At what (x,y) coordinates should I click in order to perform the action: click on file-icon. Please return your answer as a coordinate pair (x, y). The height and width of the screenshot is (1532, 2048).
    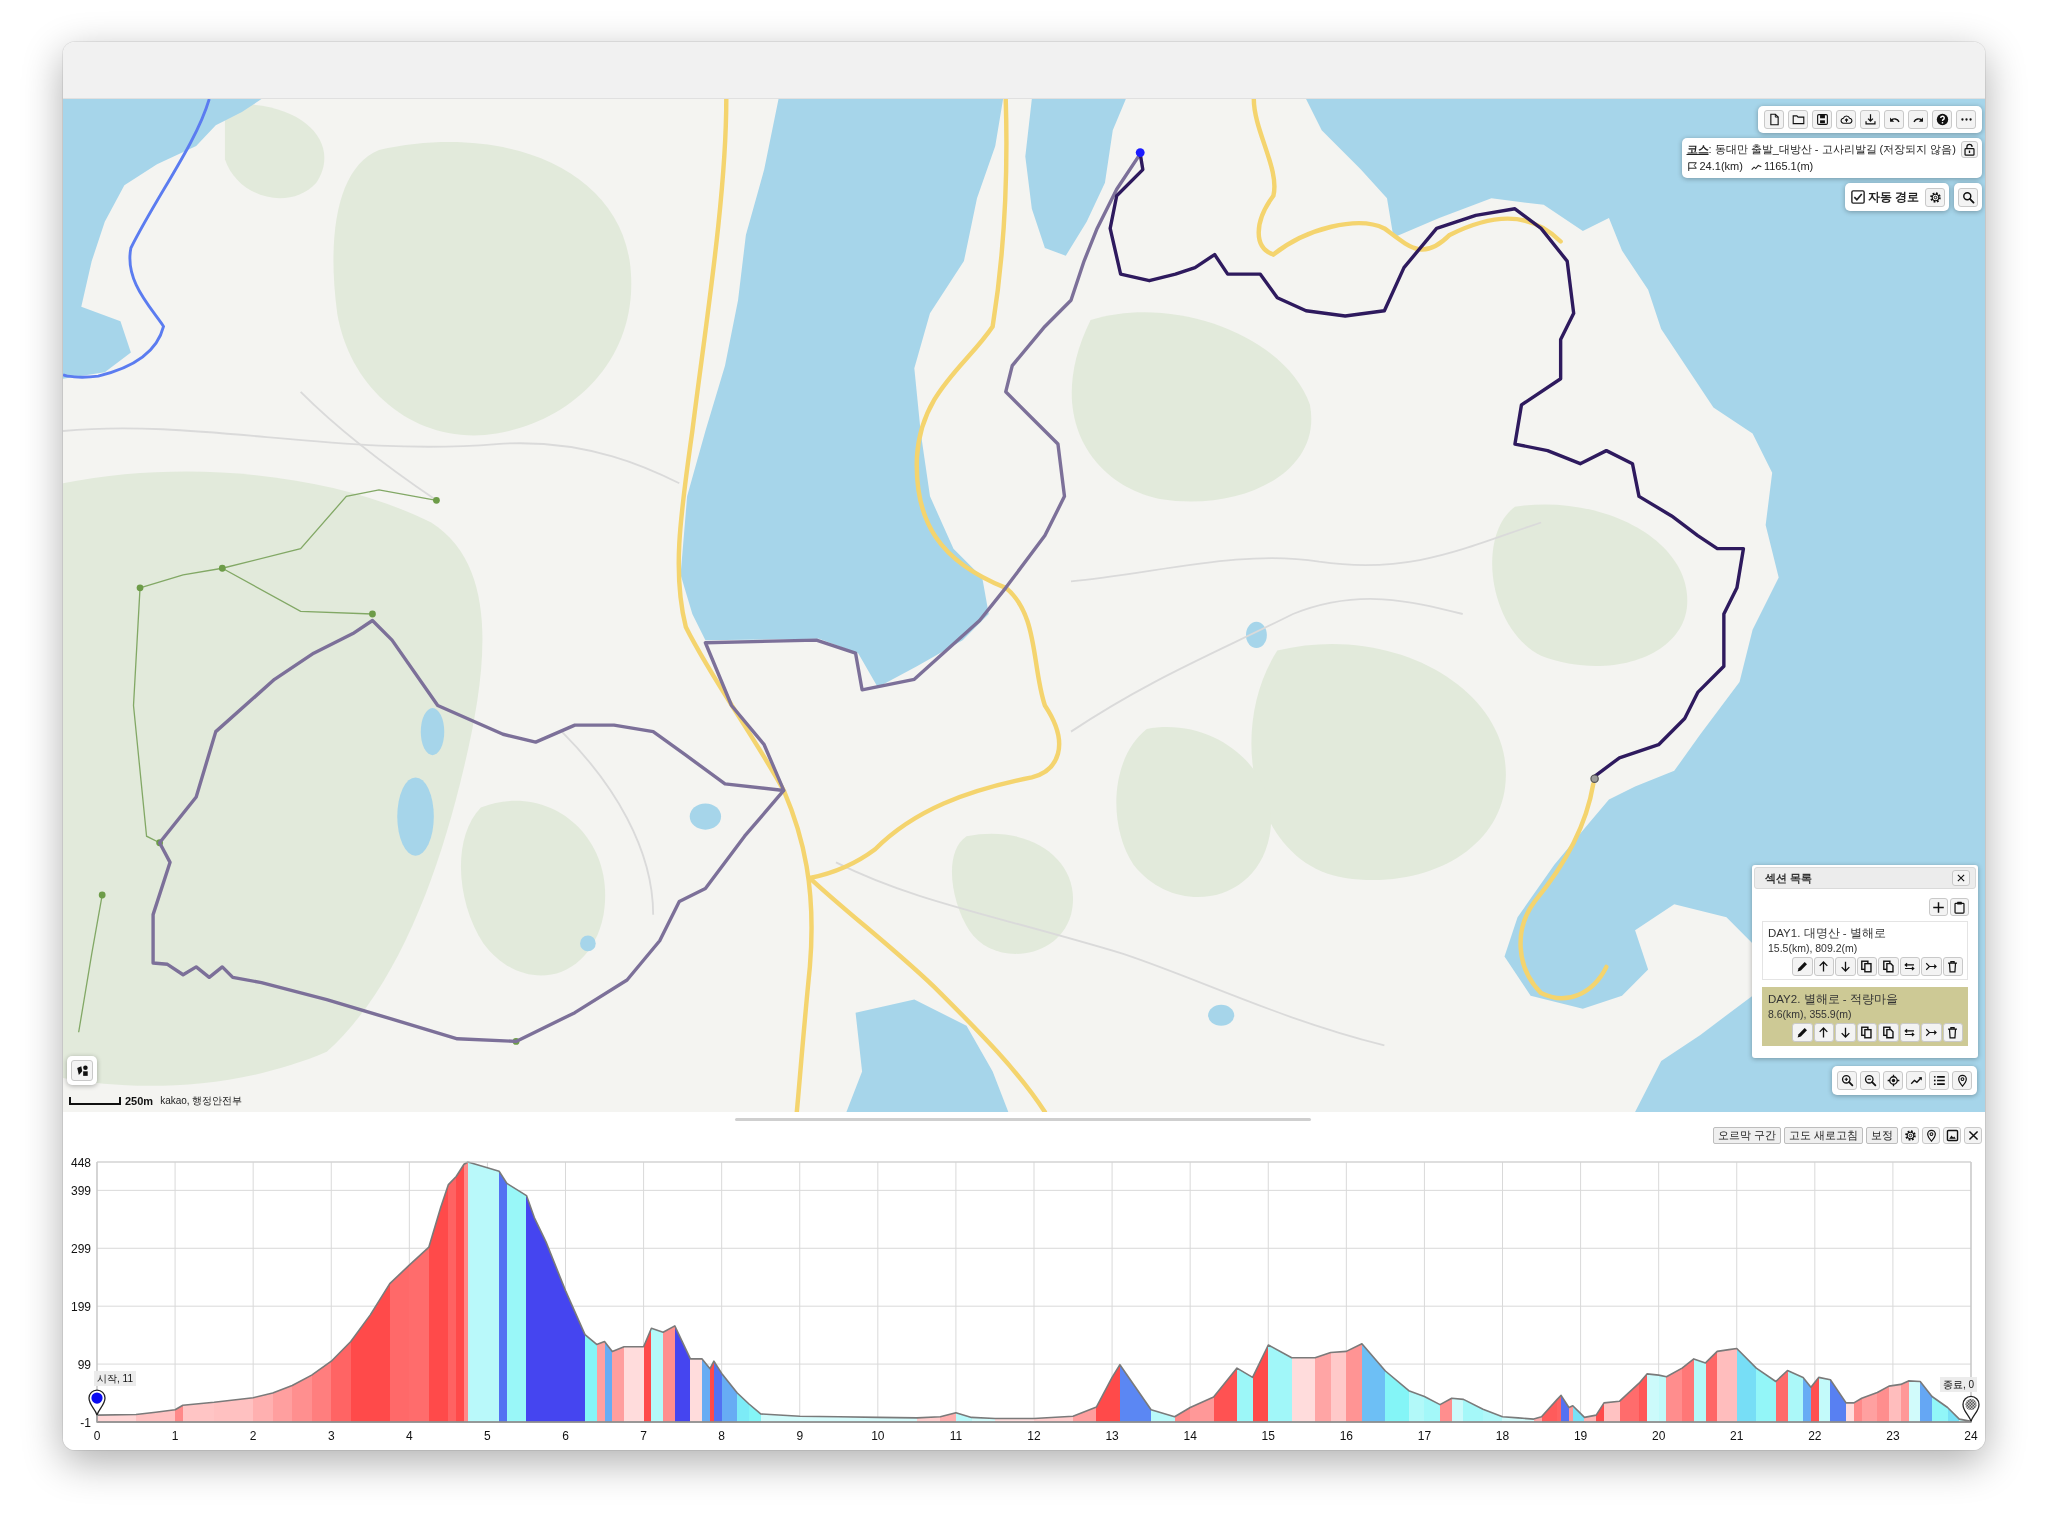
    Looking at the image, I should click on (1774, 119).